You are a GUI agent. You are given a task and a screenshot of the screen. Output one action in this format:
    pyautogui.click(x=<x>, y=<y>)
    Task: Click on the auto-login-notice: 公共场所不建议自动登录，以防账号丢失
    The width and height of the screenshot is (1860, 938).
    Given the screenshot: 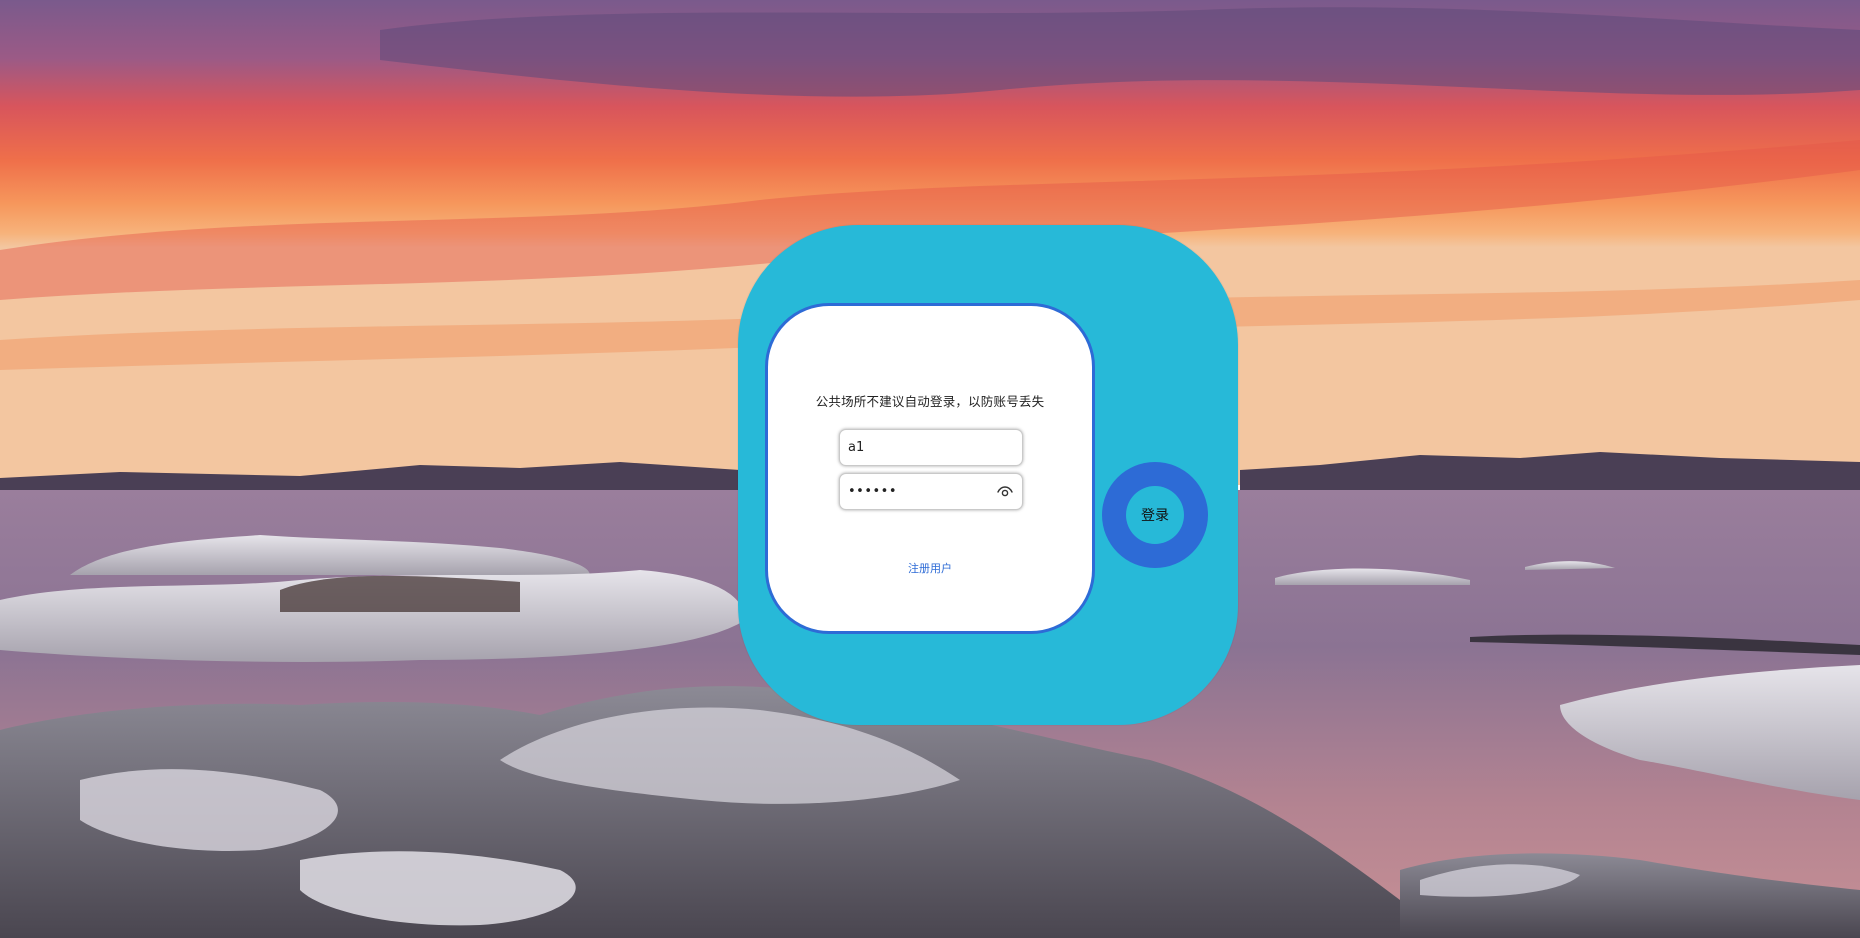 What is the action you would take?
    pyautogui.click(x=930, y=401)
    